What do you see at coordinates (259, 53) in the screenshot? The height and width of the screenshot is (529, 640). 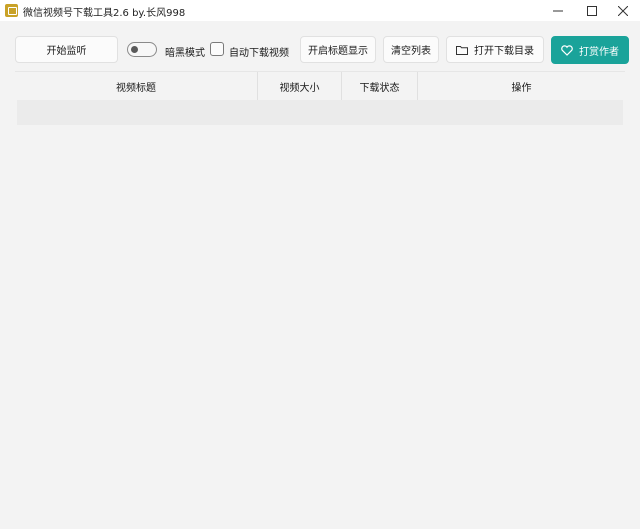 I see `auto-download-label: 自动下载视频` at bounding box center [259, 53].